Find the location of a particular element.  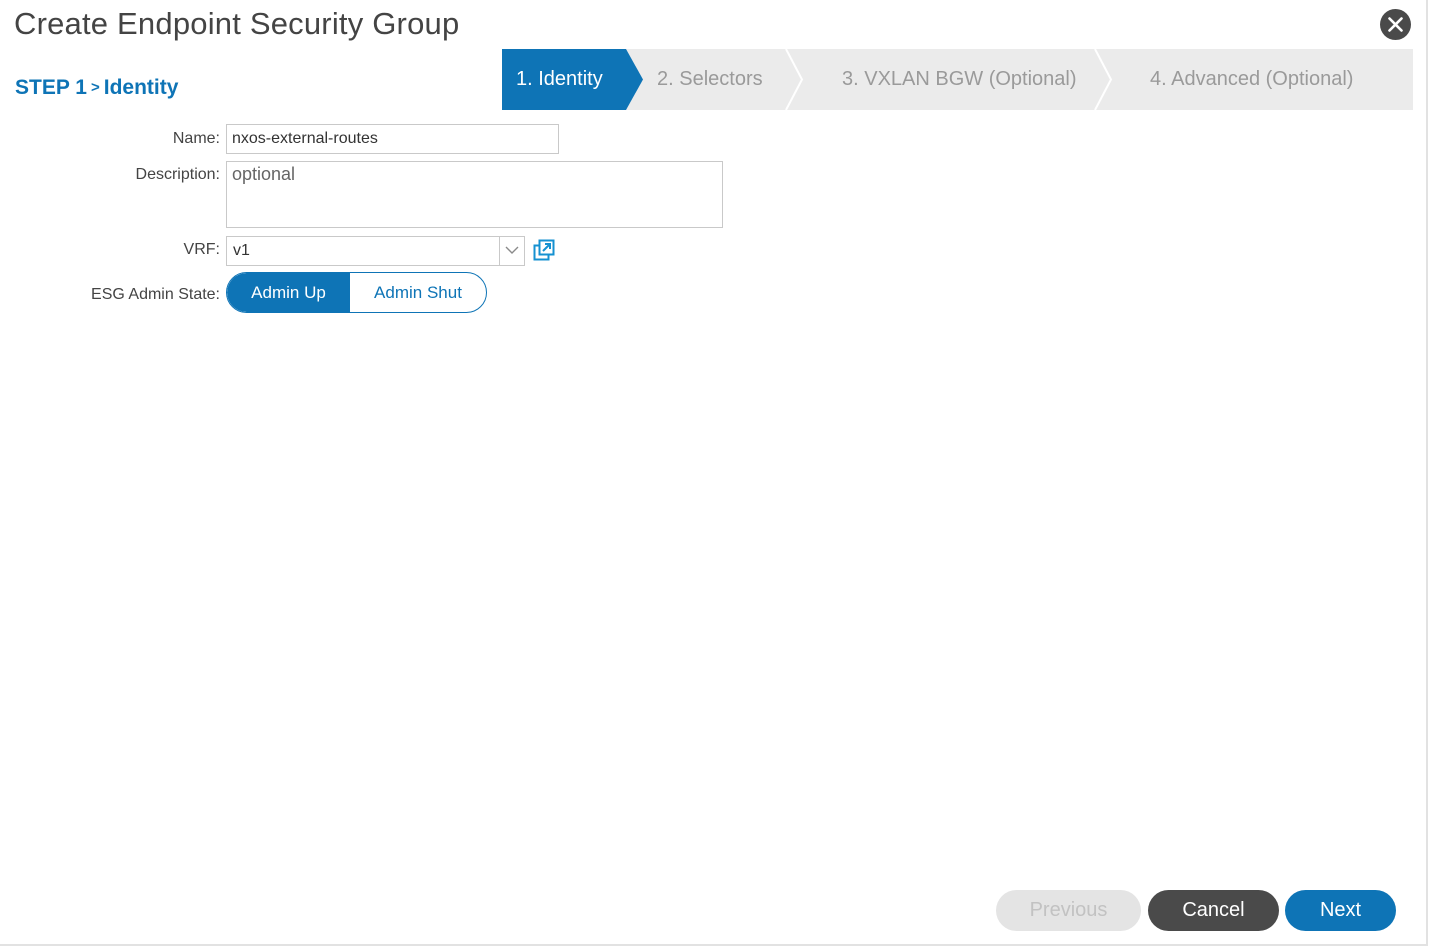

step-name: Identity is located at coordinates (141, 87).